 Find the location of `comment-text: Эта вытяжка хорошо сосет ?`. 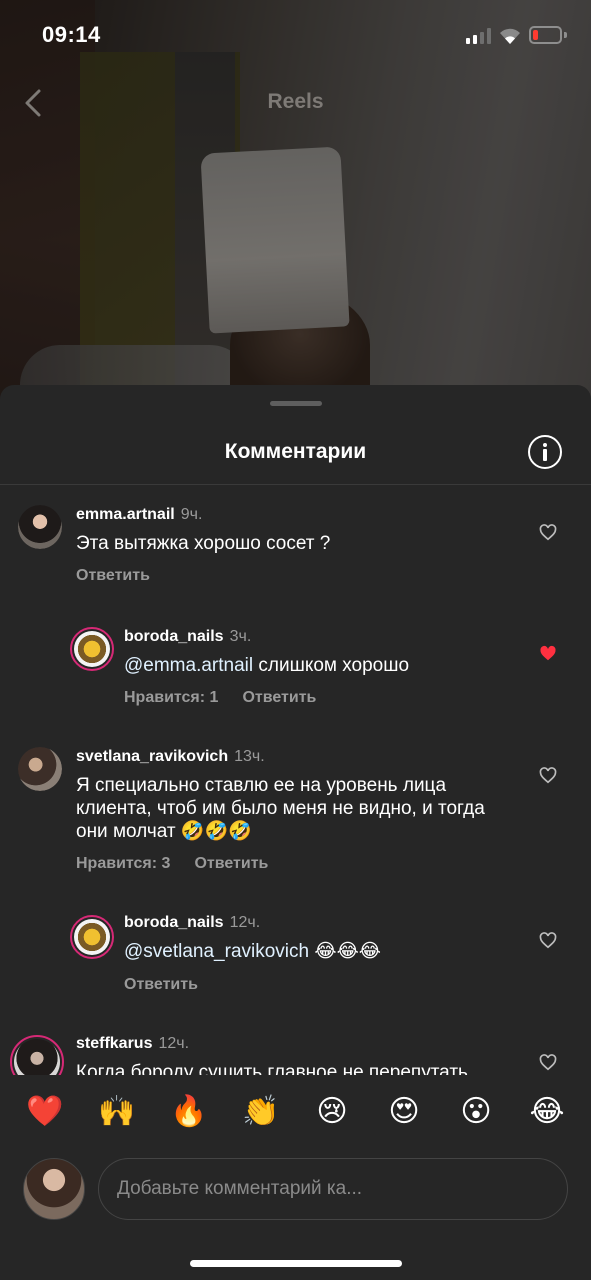

comment-text: Эта вытяжка хорошо сосет ? is located at coordinates (203, 543).